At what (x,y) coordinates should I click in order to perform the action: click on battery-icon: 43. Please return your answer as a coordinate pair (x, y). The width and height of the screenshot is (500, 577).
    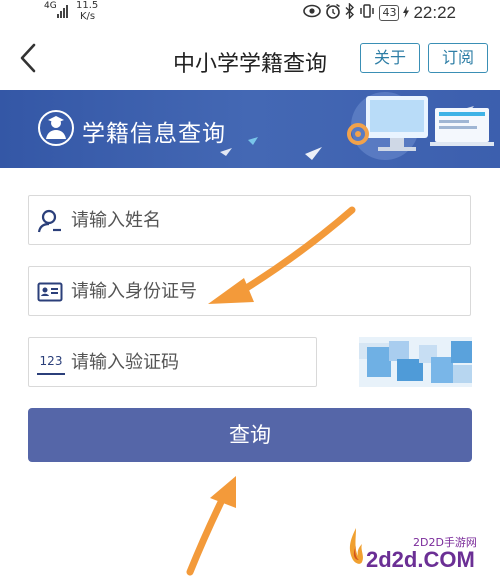
    Looking at the image, I should click on (389, 13).